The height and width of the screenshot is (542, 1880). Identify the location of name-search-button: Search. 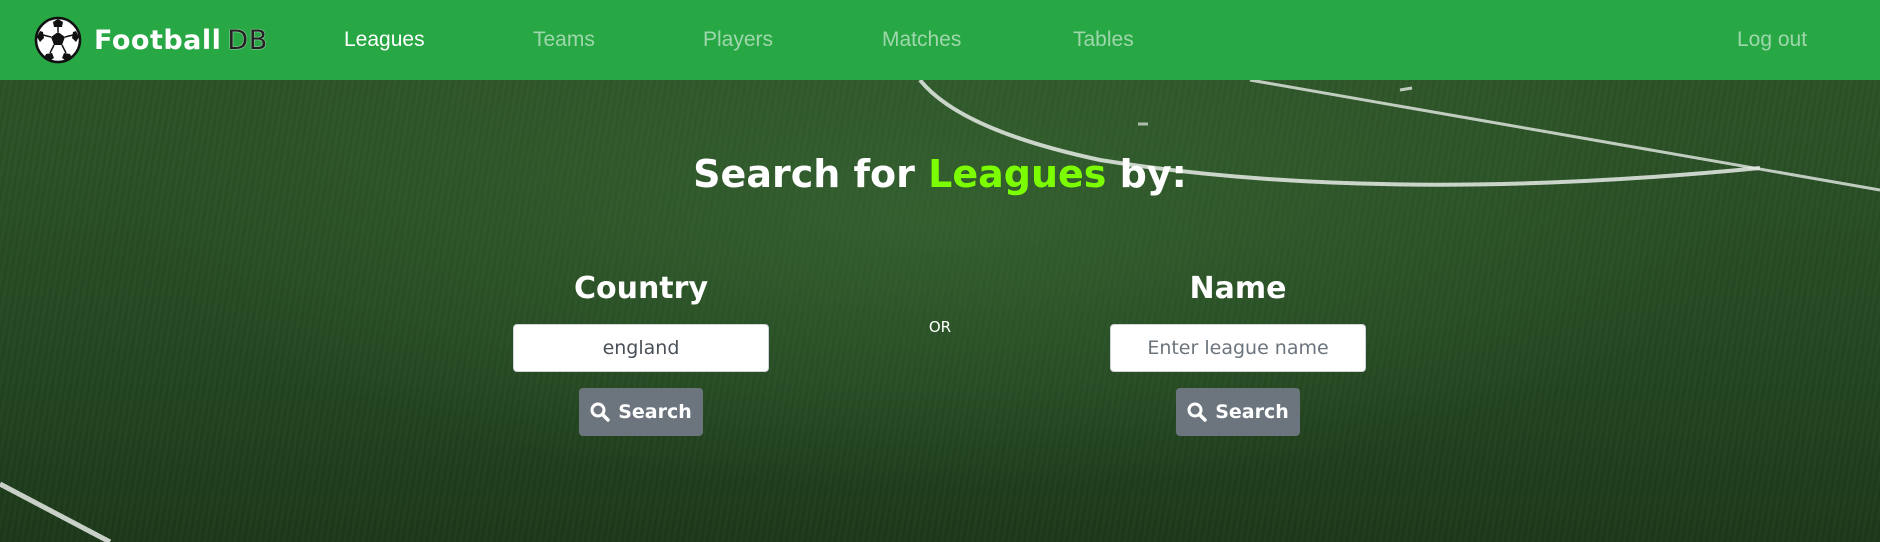
(1238, 412).